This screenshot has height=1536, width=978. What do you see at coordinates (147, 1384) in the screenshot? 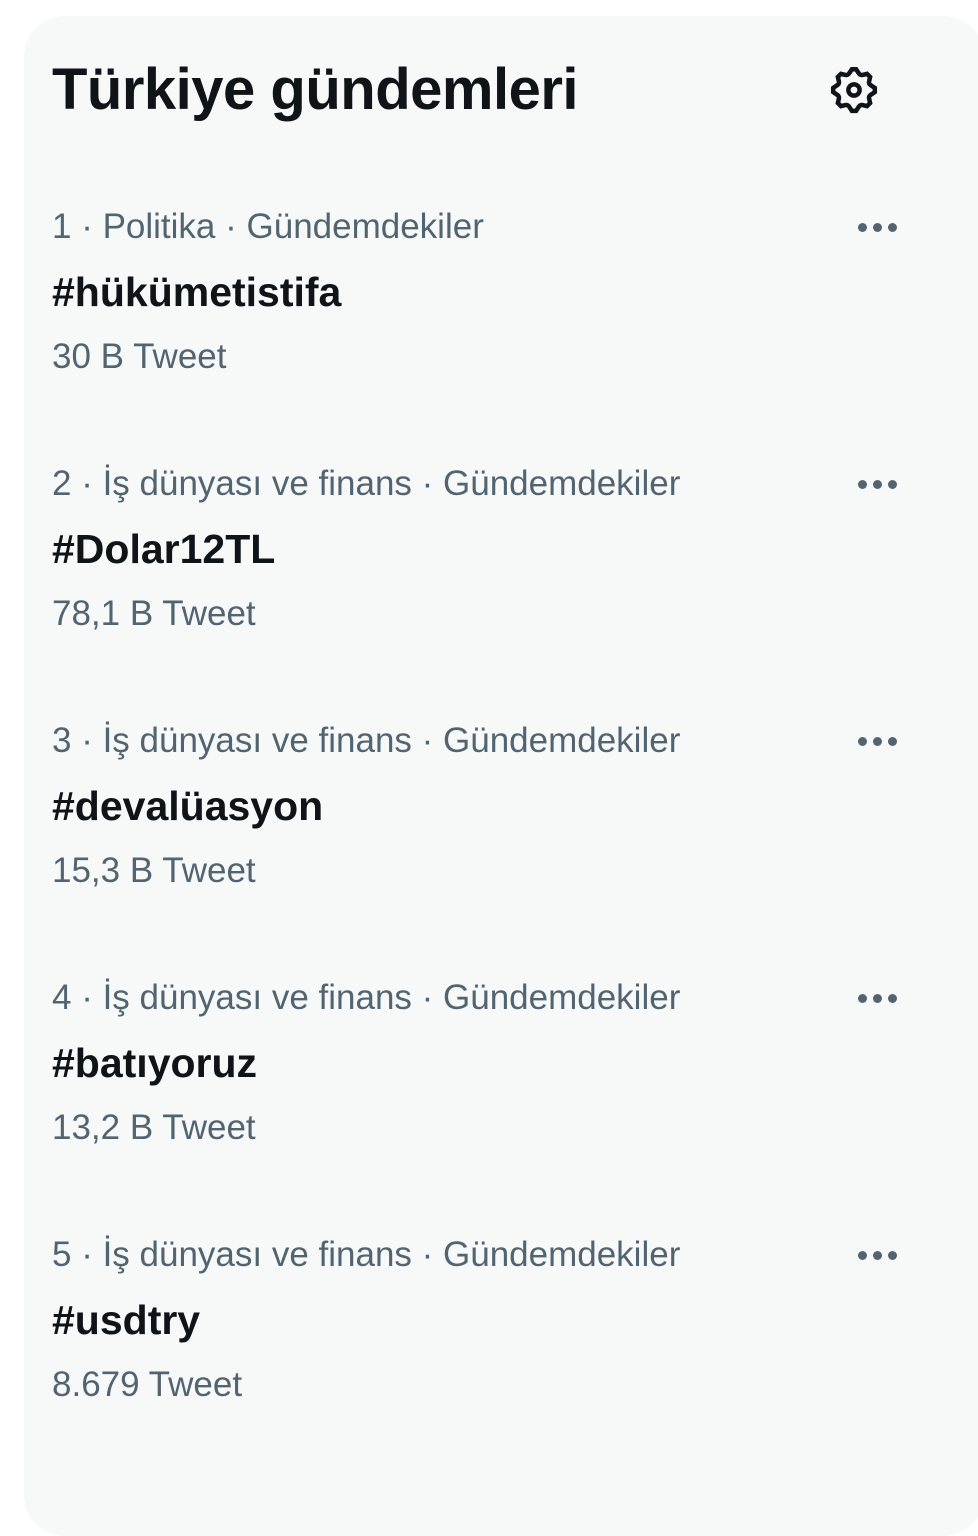
I see `trend-tweet-count: 8.679 Tweet` at bounding box center [147, 1384].